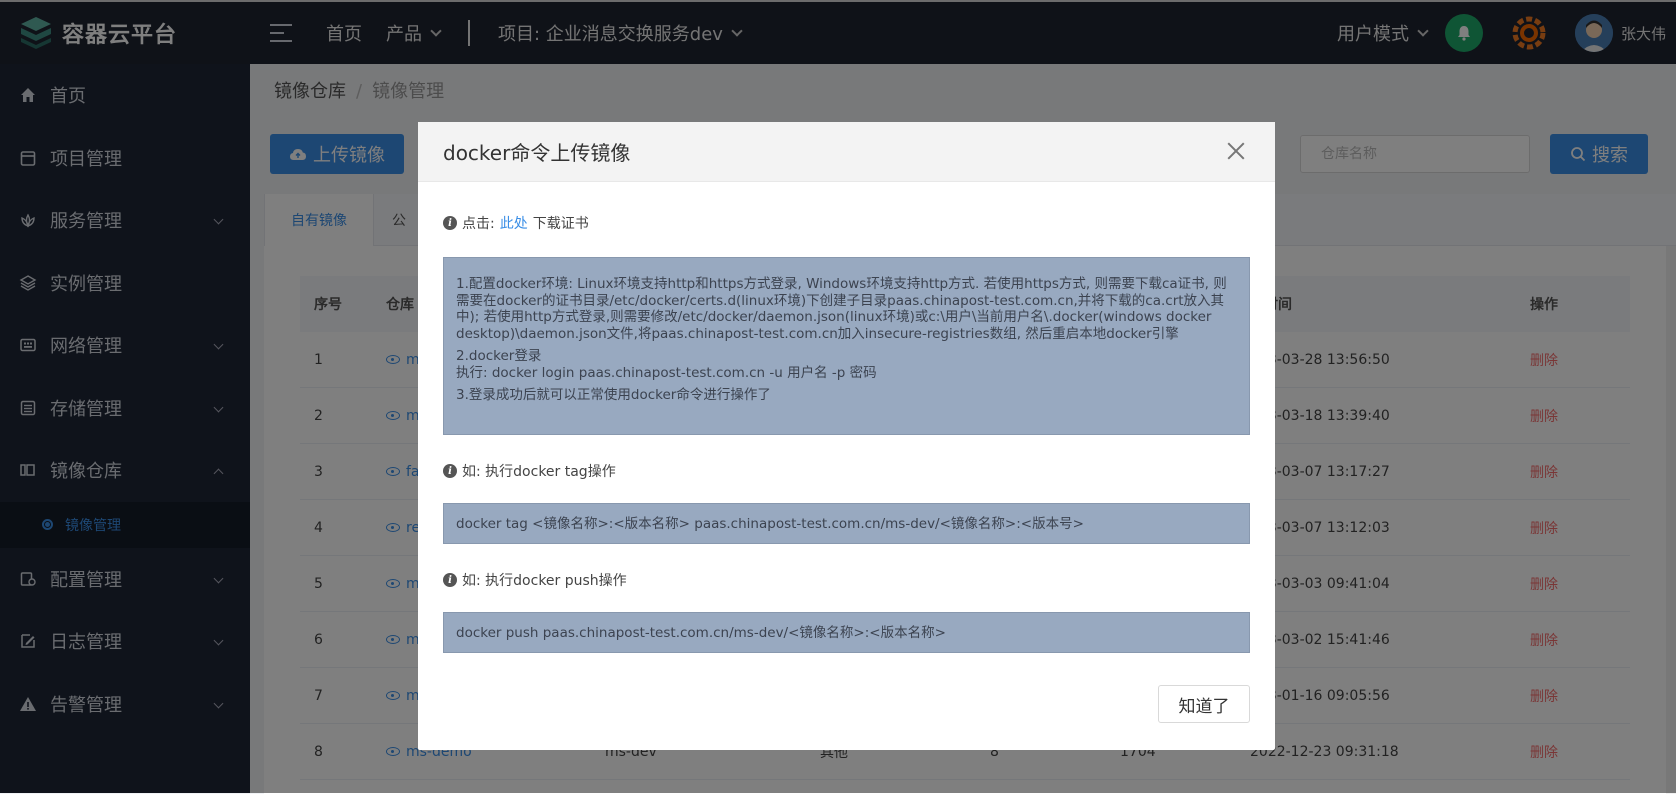 This screenshot has height=794, width=1676. What do you see at coordinates (846, 152) in the screenshot?
I see `dialog-header: docker命令上传镜像` at bounding box center [846, 152].